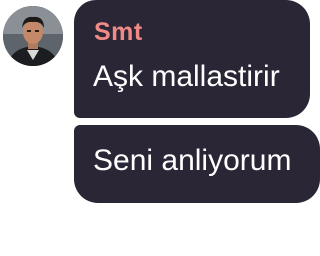  I want to click on sender-avatar, so click(33, 36).